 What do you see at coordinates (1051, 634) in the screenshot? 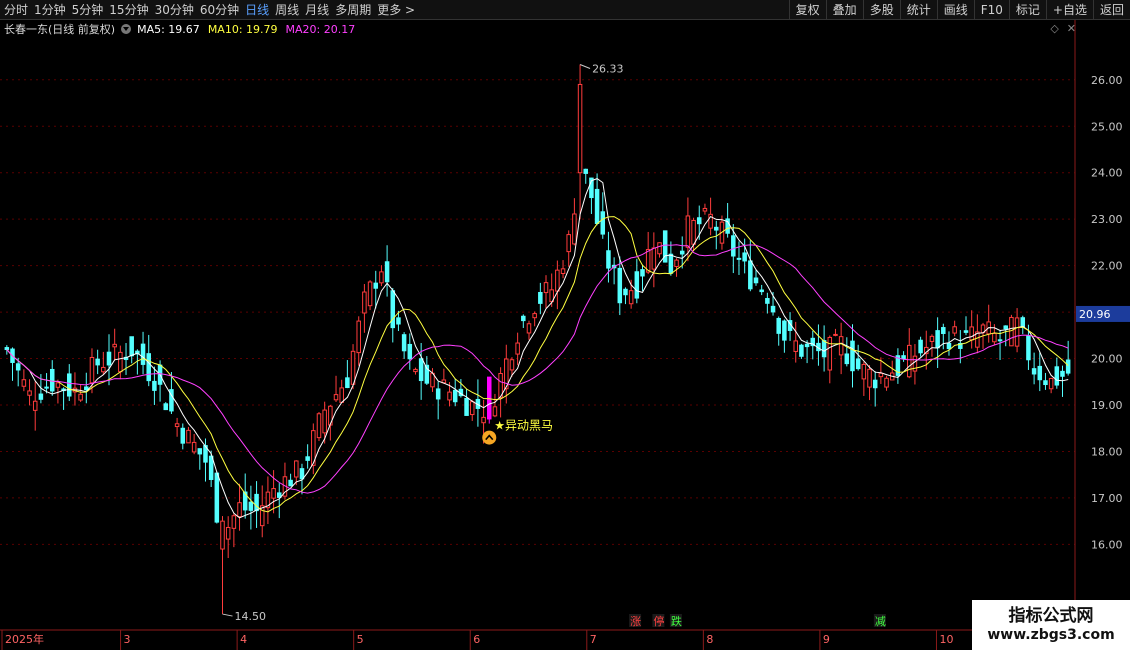
I see `watermark-url: www.zbgs3.com` at bounding box center [1051, 634].